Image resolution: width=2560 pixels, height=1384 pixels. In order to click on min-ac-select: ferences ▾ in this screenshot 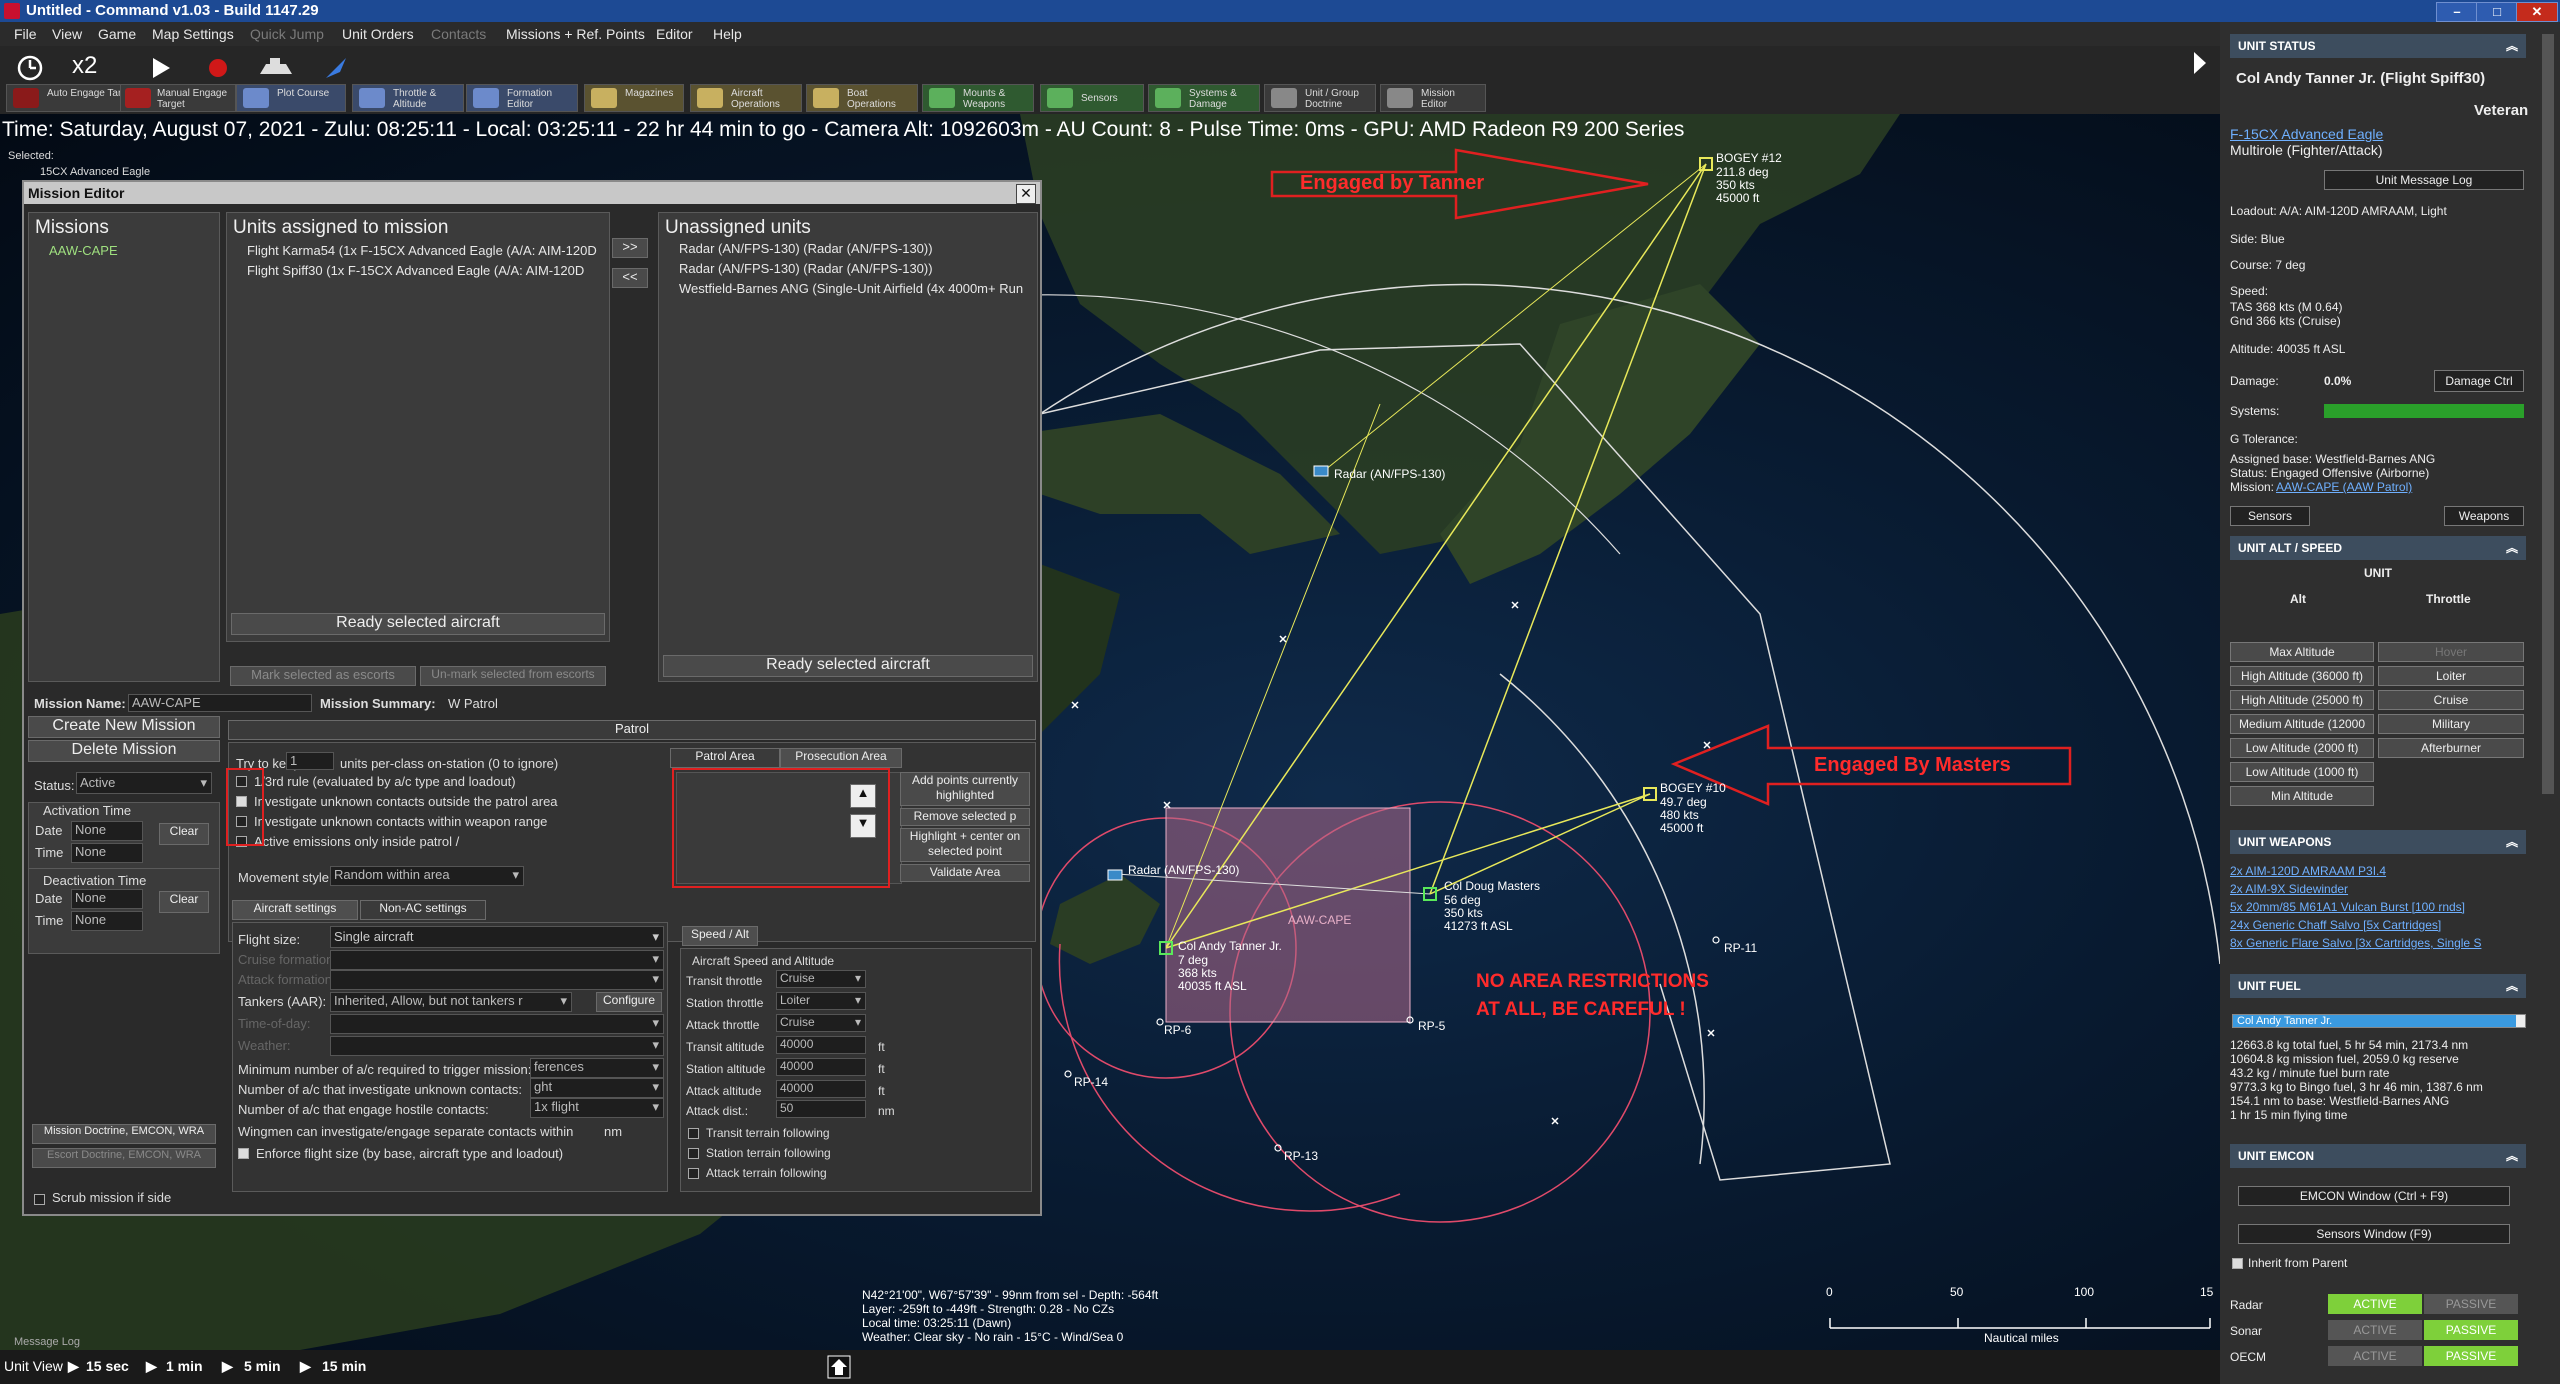, I will do `click(597, 1068)`.